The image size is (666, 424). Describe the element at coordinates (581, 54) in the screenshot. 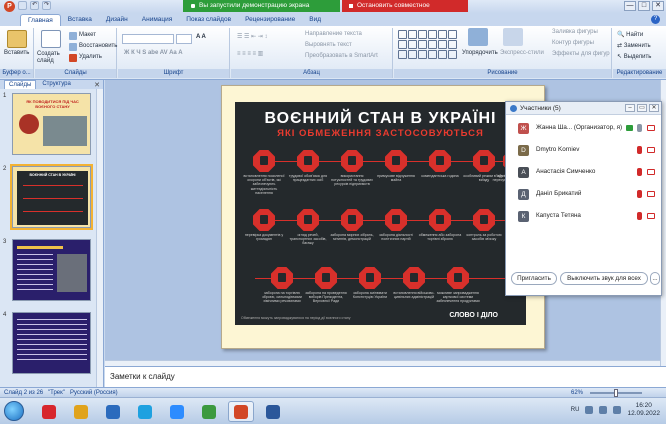

I see `shape-effects-button: Эффекты для фигур` at that location.